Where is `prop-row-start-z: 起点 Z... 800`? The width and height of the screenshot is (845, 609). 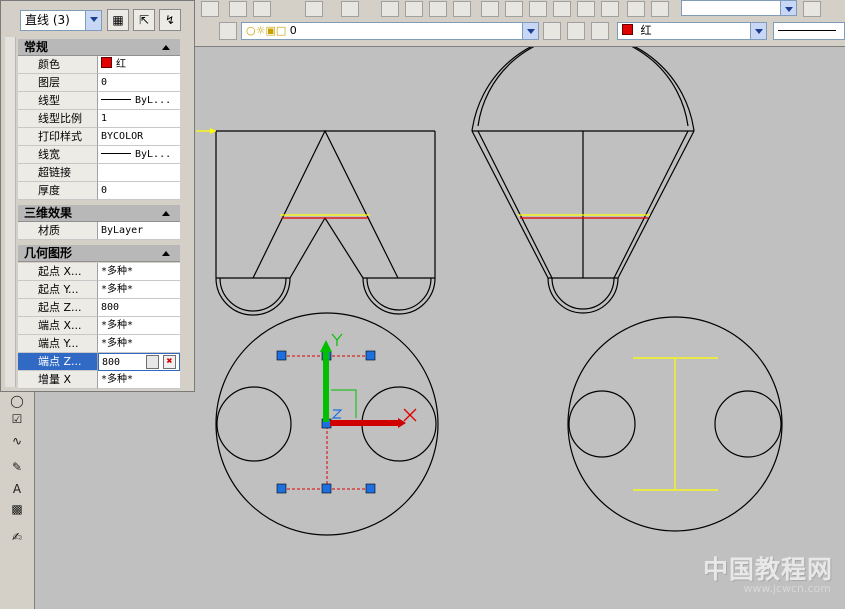 prop-row-start-z: 起点 Z... 800 is located at coordinates (99, 308).